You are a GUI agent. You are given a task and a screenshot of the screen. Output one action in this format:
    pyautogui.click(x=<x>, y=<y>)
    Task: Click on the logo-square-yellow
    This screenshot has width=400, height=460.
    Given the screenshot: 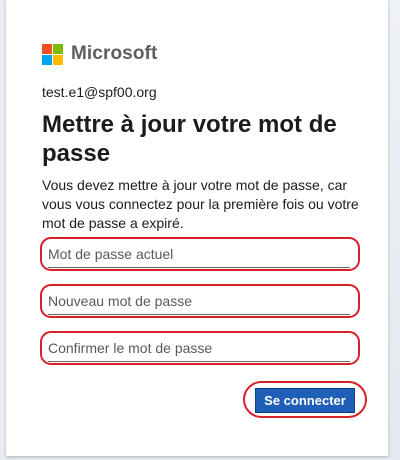 What is the action you would take?
    pyautogui.click(x=58, y=59)
    